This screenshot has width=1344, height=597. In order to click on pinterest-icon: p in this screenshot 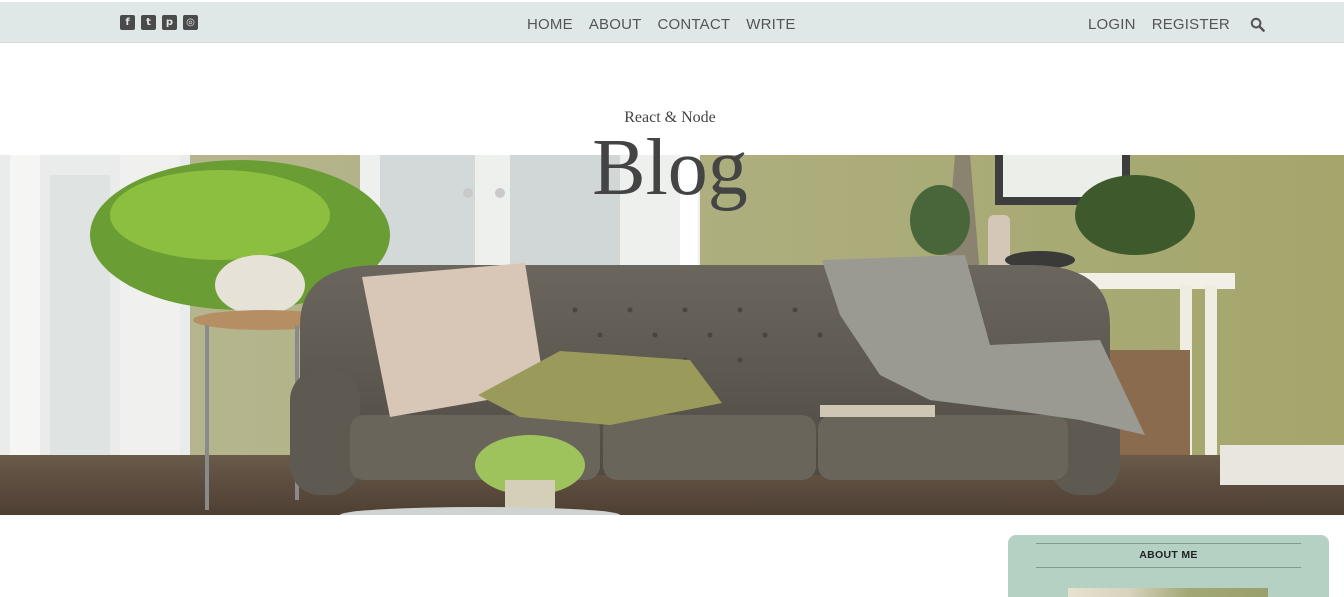, I will do `click(169, 22)`.